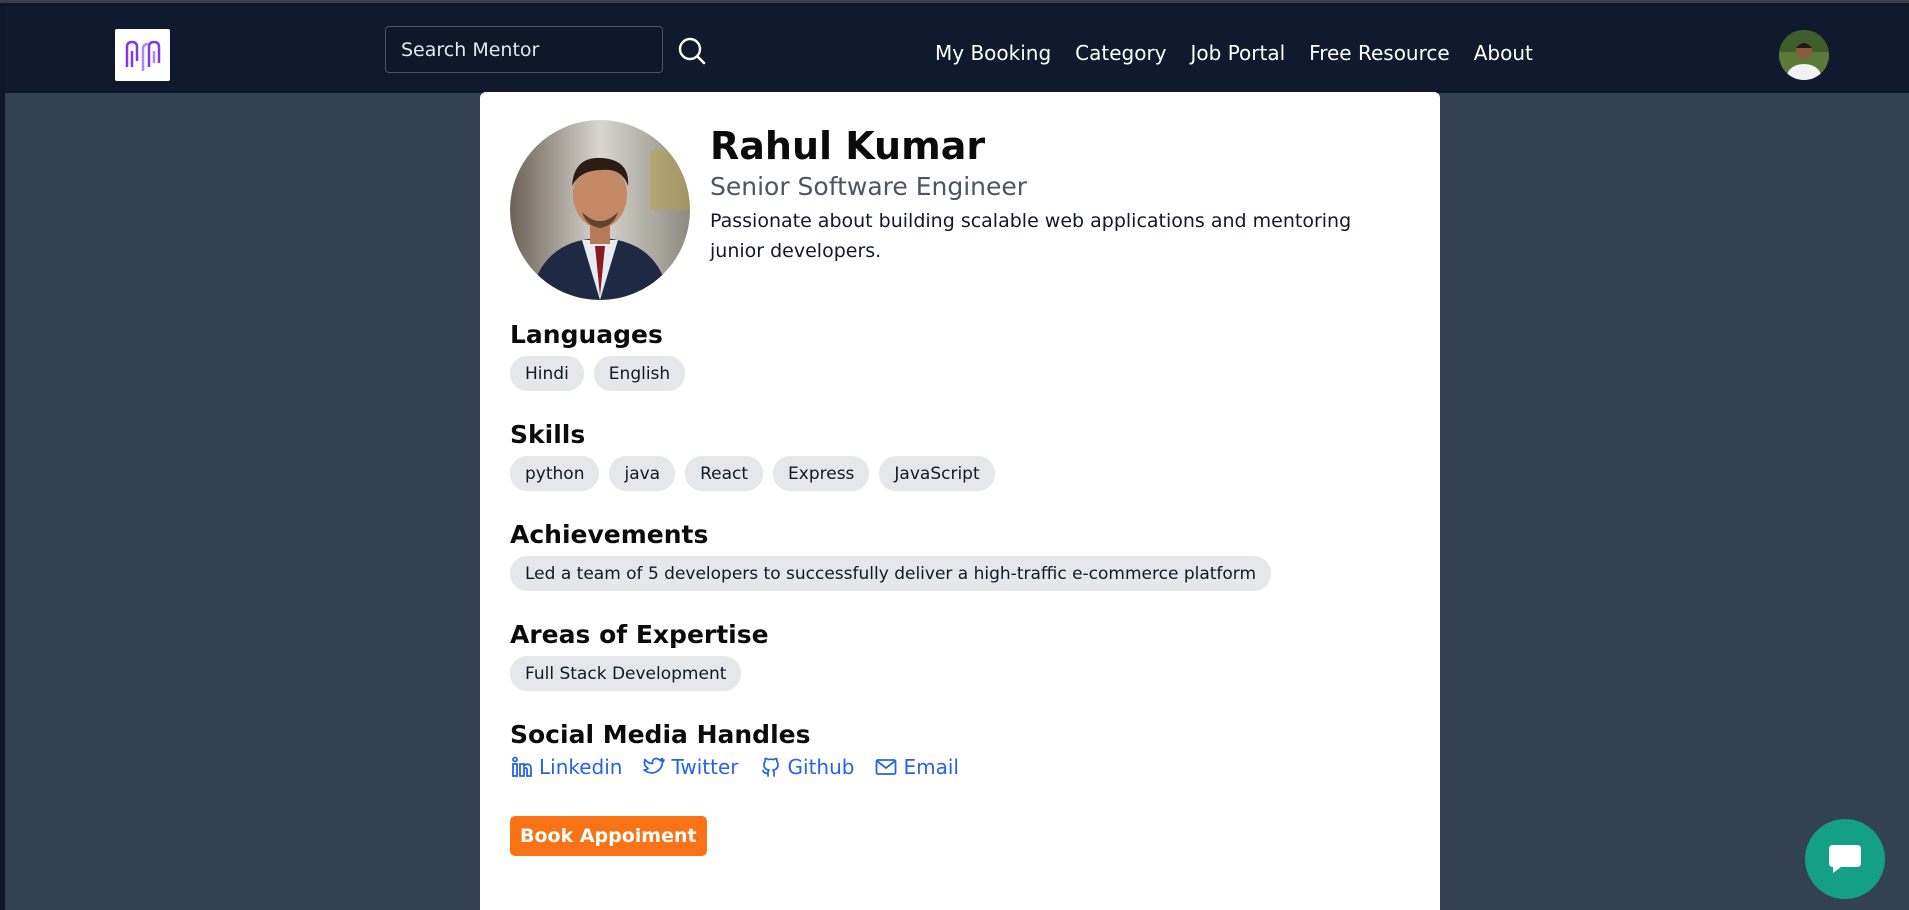 The width and height of the screenshot is (1909, 910). What do you see at coordinates (848, 146) in the screenshot?
I see `mentor-name: Rahul Kumar` at bounding box center [848, 146].